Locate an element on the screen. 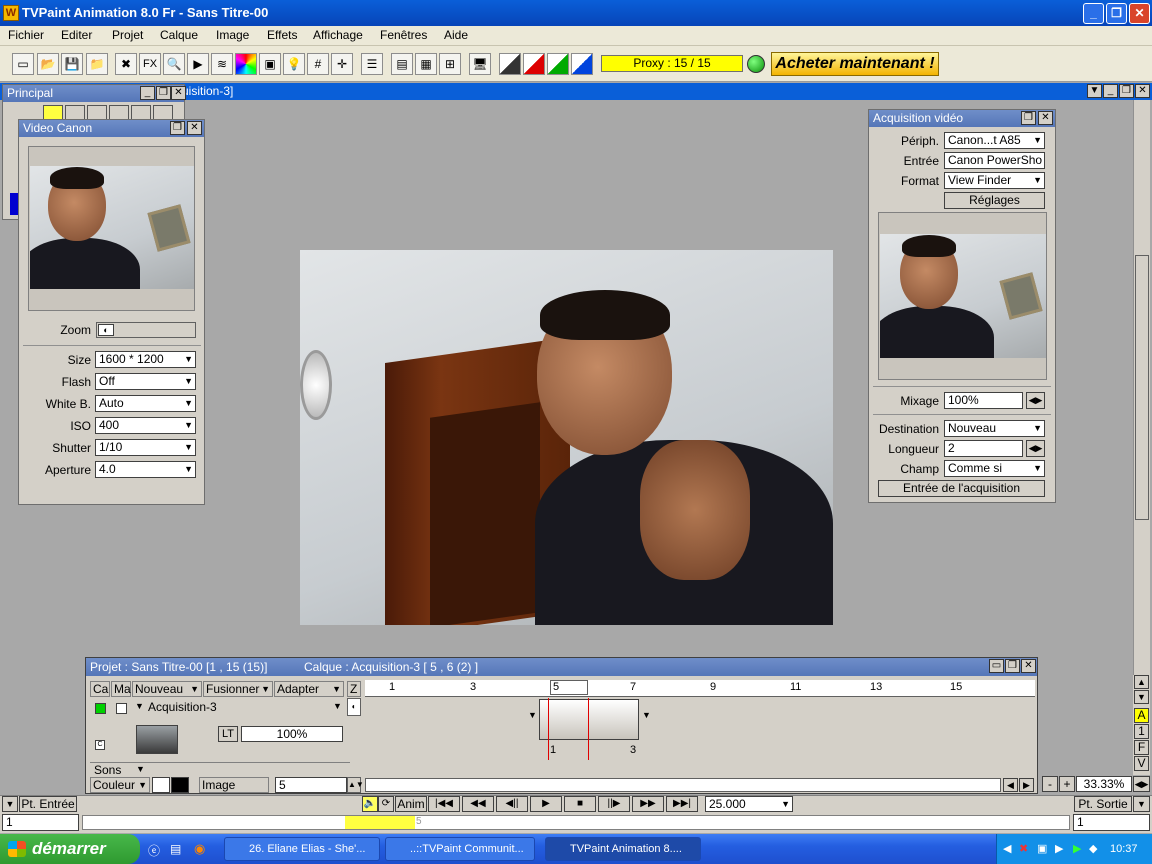 This screenshot has height=864, width=1152. timeline-close-button: ✕ is located at coordinates (1028, 666).